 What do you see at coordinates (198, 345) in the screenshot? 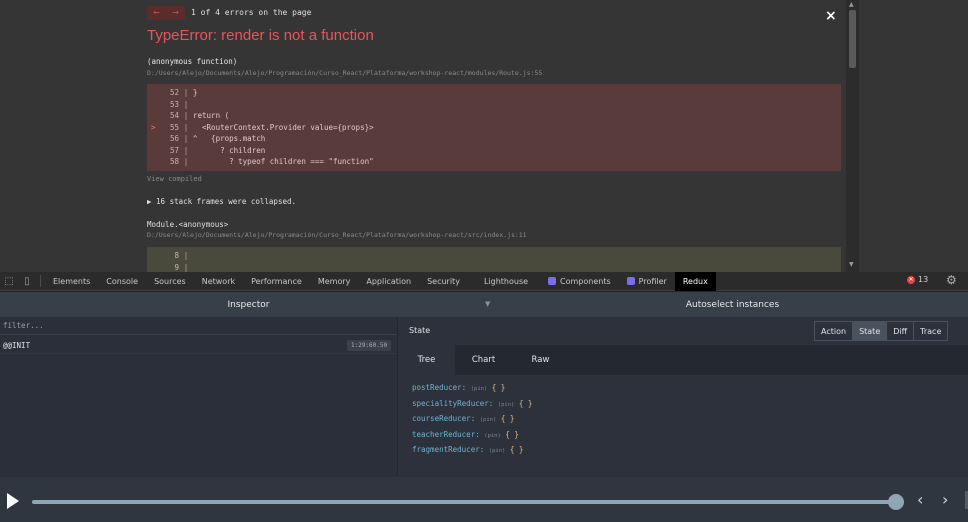
I see `action-row: @@INIT 1:29:60.50` at bounding box center [198, 345].